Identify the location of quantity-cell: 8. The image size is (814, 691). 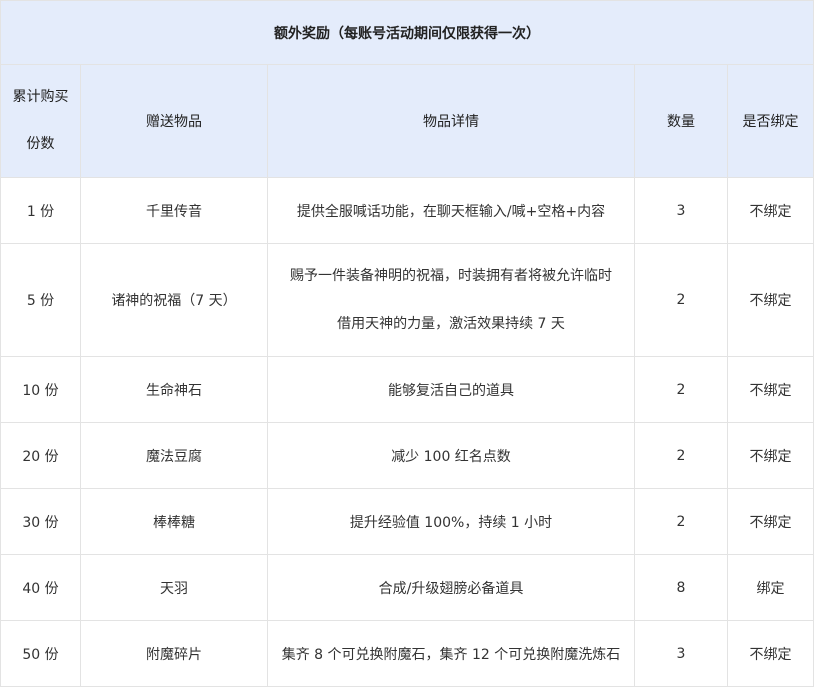
(681, 587).